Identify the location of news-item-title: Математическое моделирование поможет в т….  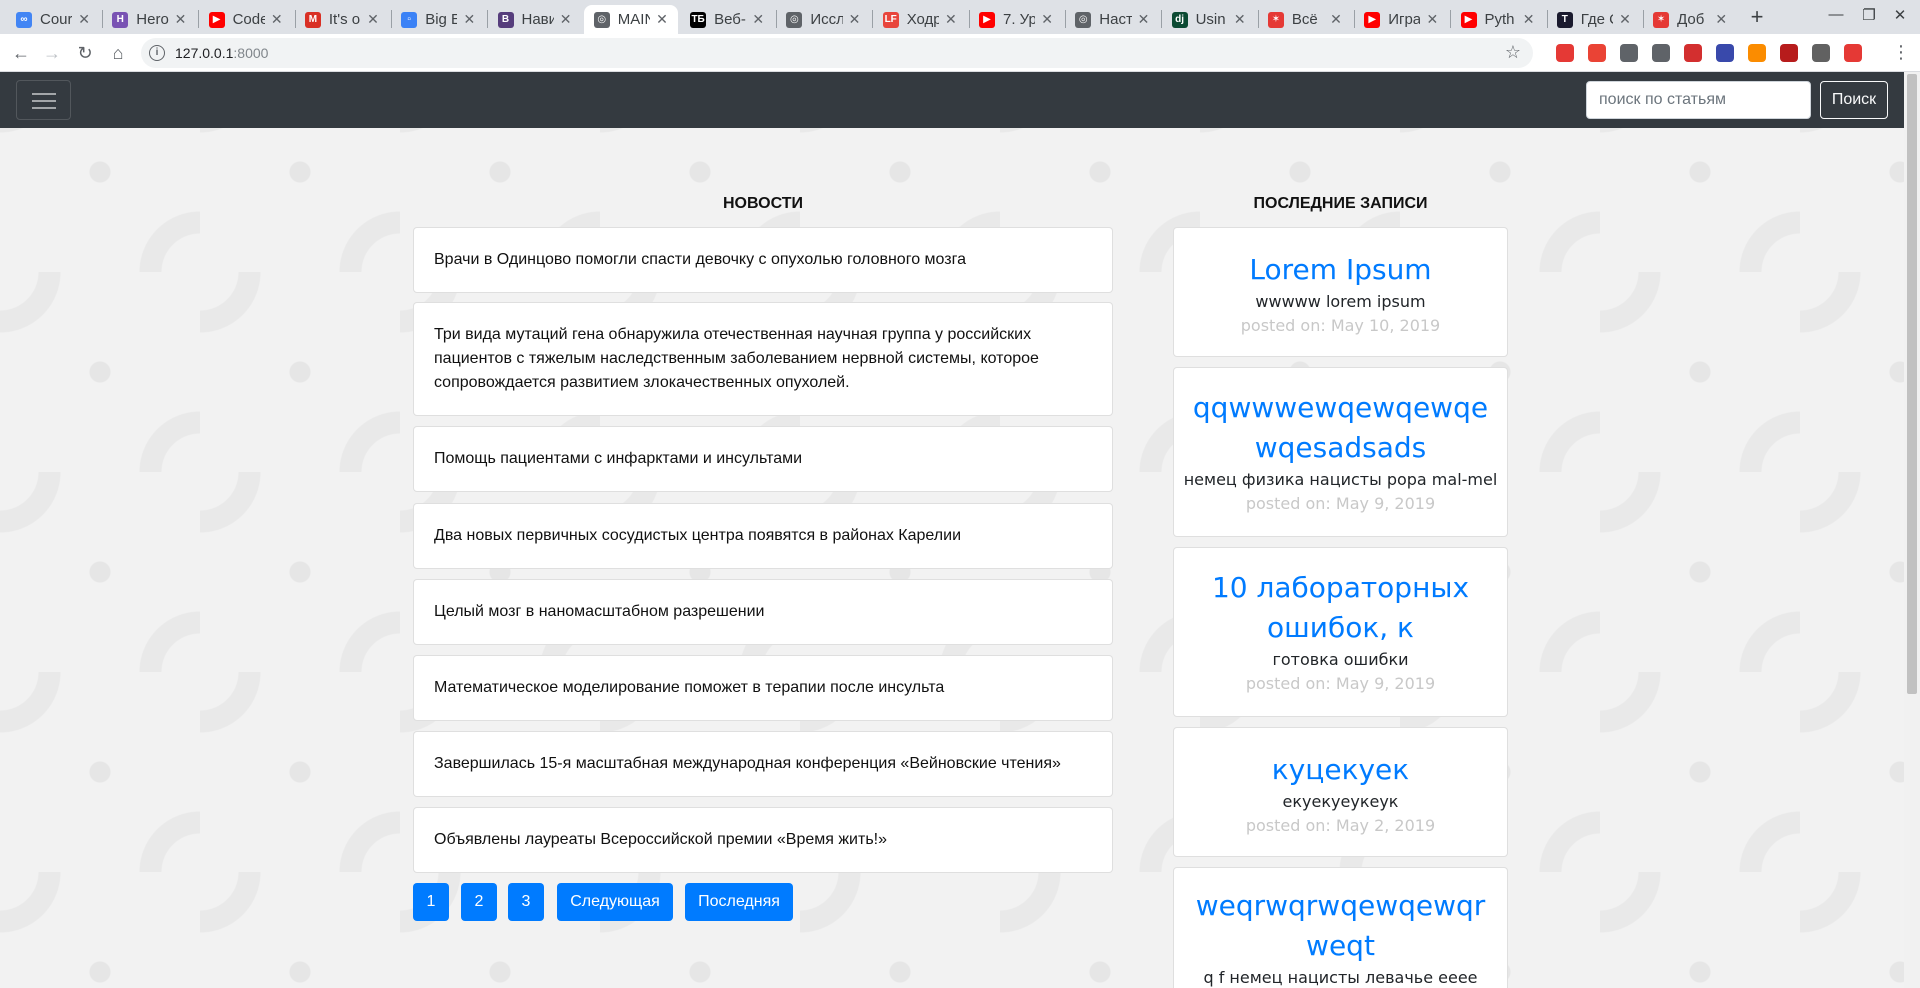
(689, 688).